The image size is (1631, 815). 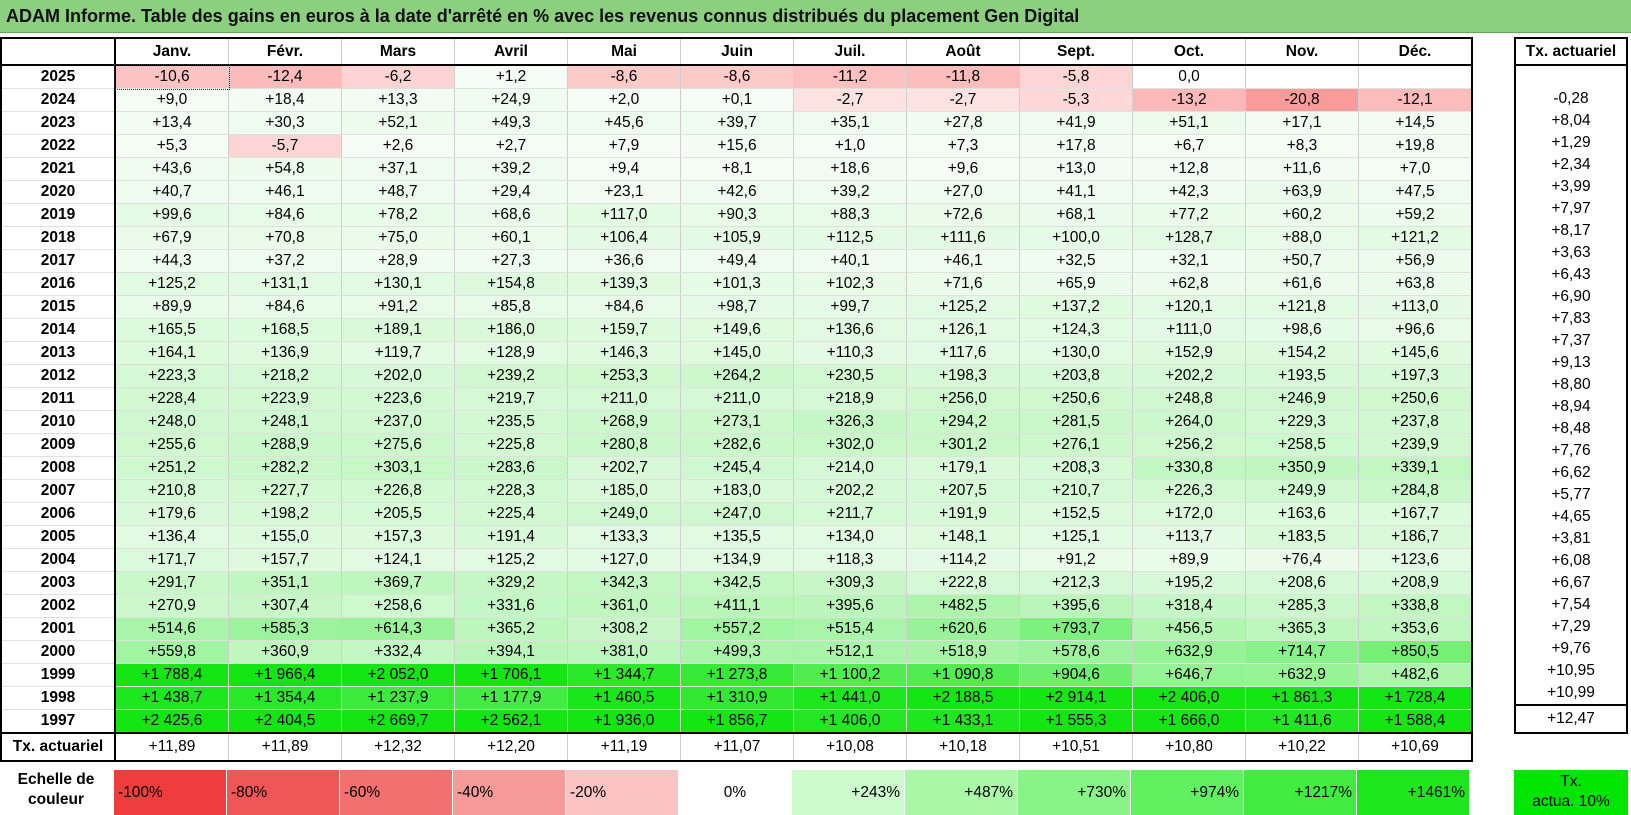 What do you see at coordinates (1302, 747) in the screenshot?
I see `tx-rate-cell: +10,22` at bounding box center [1302, 747].